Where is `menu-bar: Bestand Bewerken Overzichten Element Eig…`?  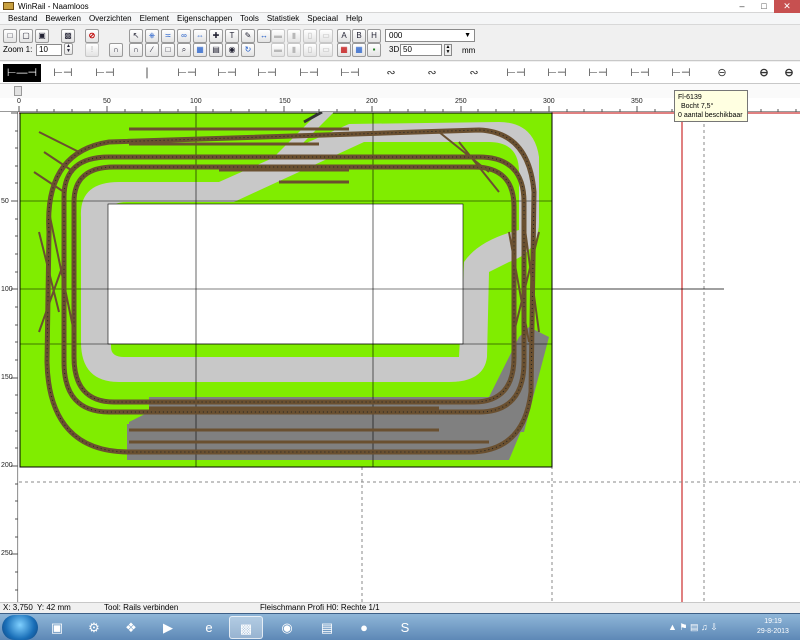 menu-bar: Bestand Bewerken Overzichten Element Eig… is located at coordinates (400, 19).